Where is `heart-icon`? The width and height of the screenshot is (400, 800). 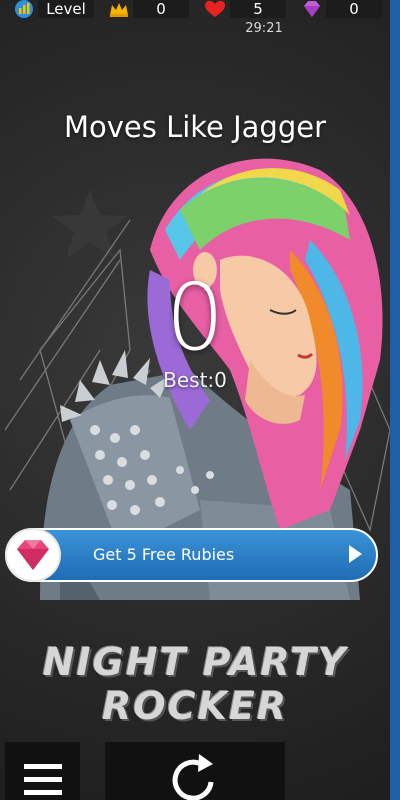 heart-icon is located at coordinates (215, 9).